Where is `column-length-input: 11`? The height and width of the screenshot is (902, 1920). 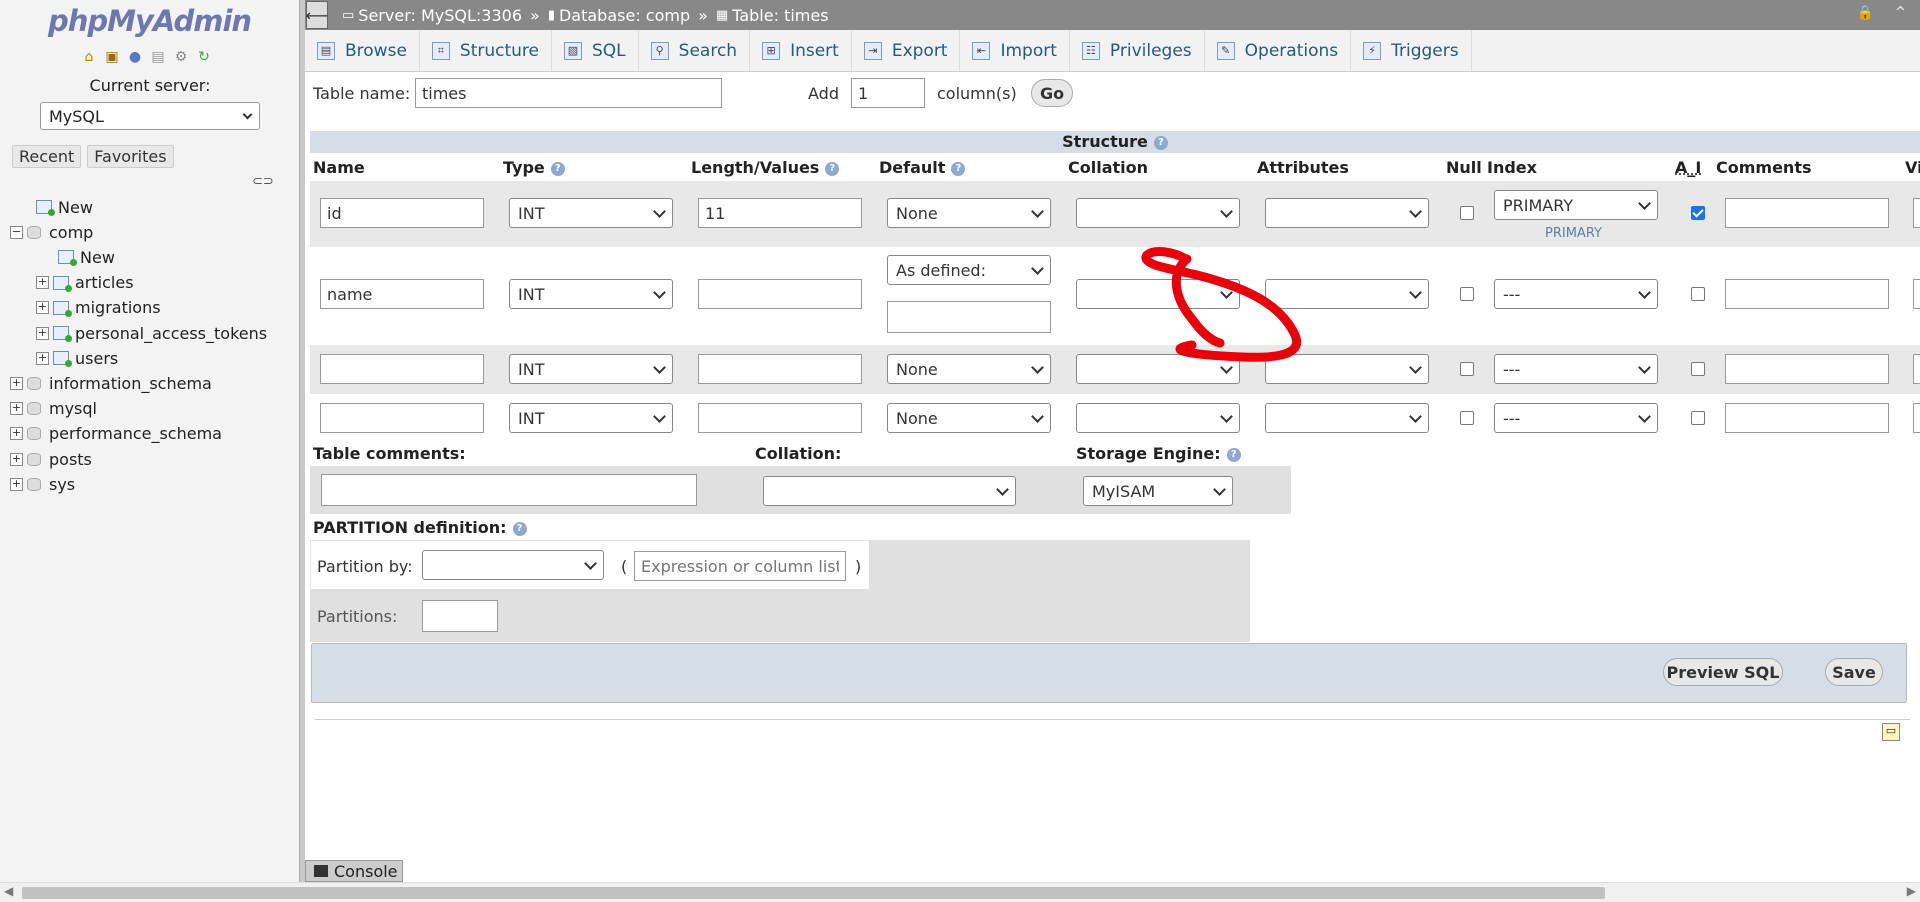
column-length-input: 11 is located at coordinates (780, 213).